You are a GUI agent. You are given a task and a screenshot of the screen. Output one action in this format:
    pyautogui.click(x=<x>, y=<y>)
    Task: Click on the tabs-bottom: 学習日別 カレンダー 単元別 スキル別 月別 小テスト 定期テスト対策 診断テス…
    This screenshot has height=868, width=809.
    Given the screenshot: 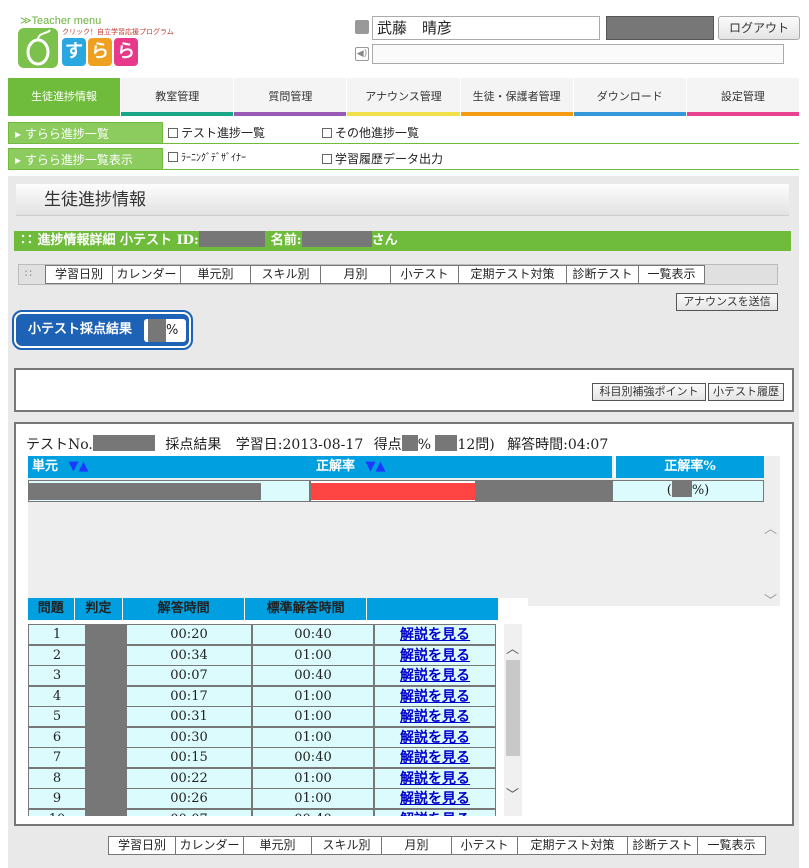 What is the action you would take?
    pyautogui.click(x=437, y=845)
    